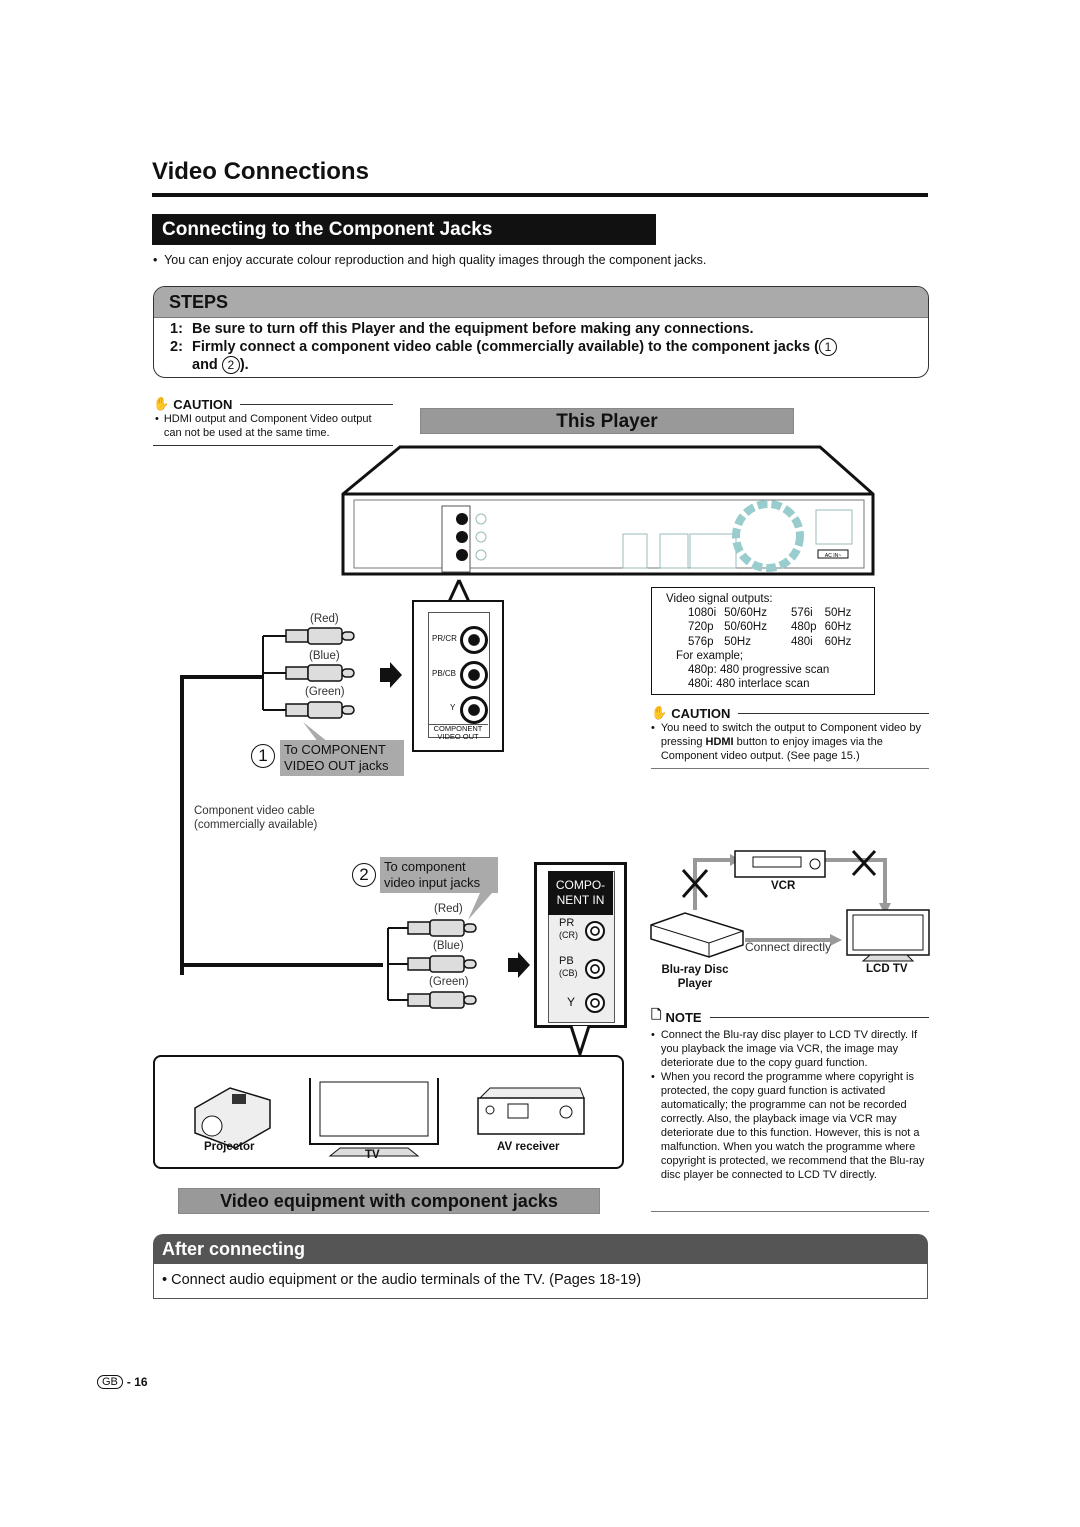 The image size is (1080, 1527). What do you see at coordinates (827, 347) in the screenshot?
I see `circled-1: 1` at bounding box center [827, 347].